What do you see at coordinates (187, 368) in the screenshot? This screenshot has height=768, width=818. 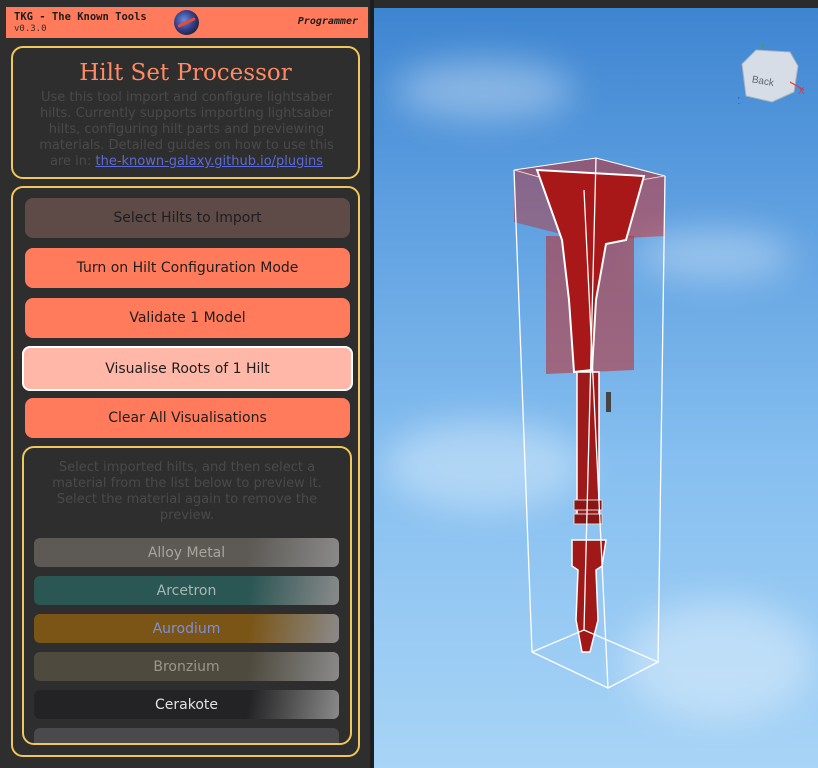 I see `visualise-roots-button: Visualise Roots of 1 Hilt` at bounding box center [187, 368].